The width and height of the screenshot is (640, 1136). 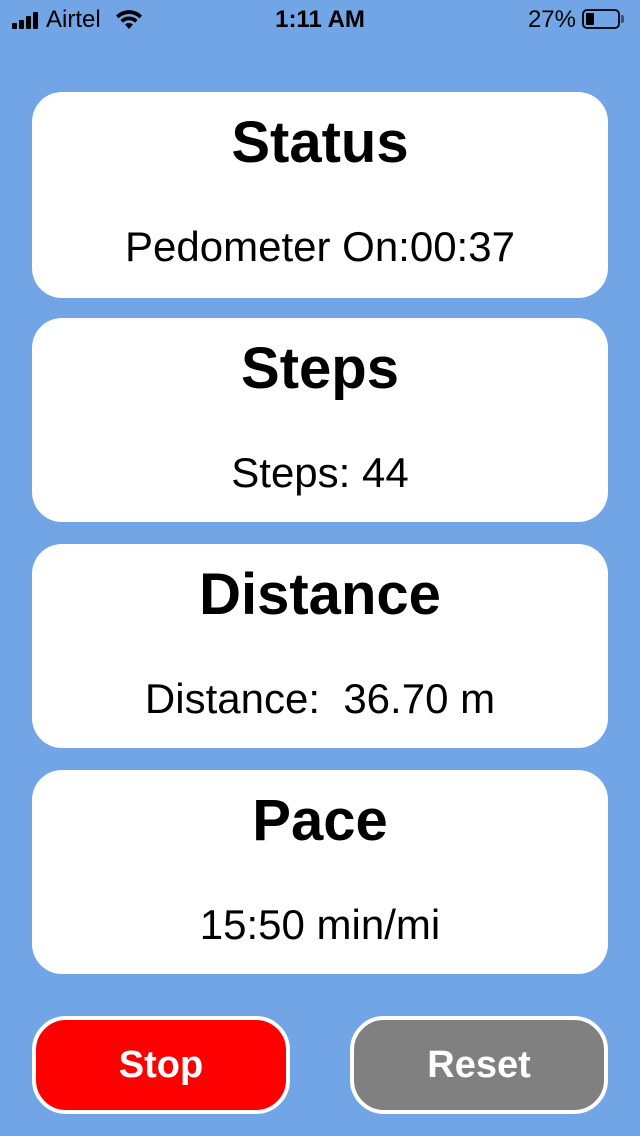 I want to click on steps-card-title: Steps, so click(x=320, y=368).